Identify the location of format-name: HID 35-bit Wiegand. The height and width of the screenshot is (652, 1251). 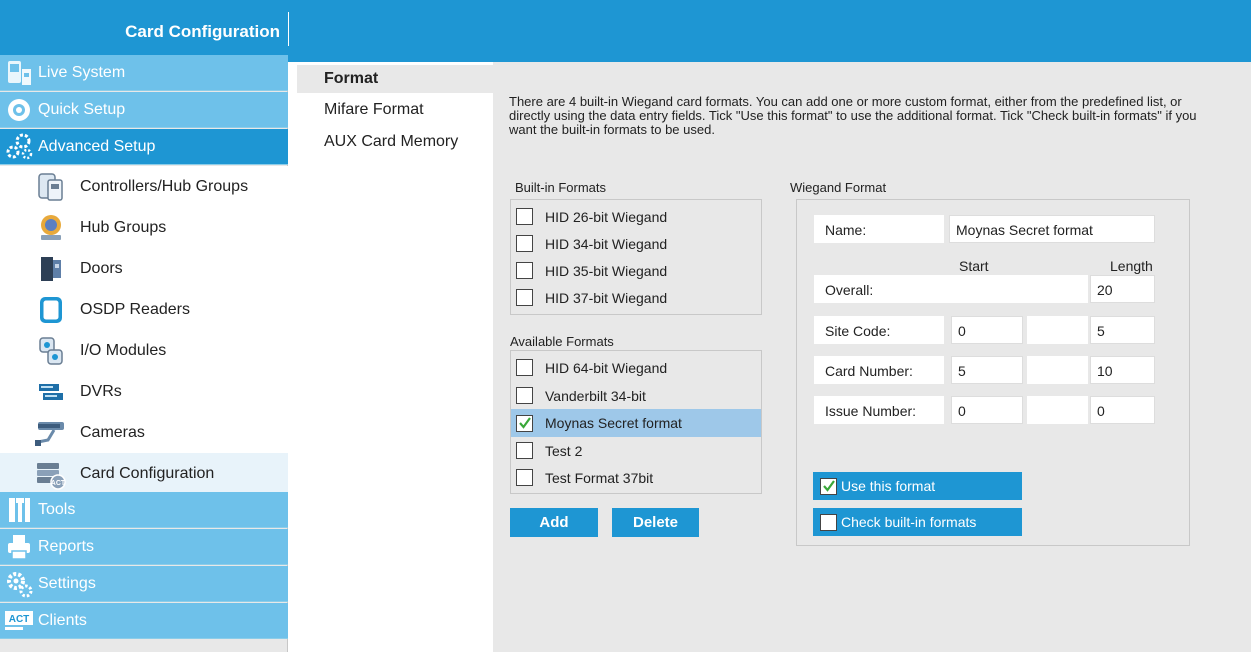
(606, 270).